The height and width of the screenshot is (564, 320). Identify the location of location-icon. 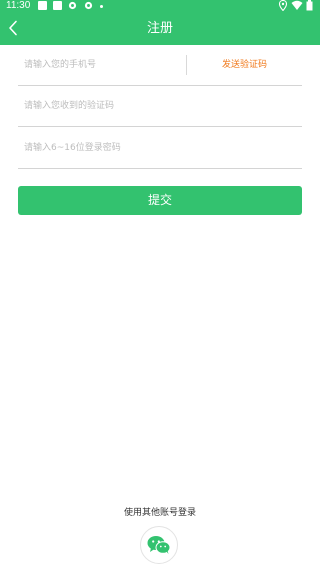
(283, 5).